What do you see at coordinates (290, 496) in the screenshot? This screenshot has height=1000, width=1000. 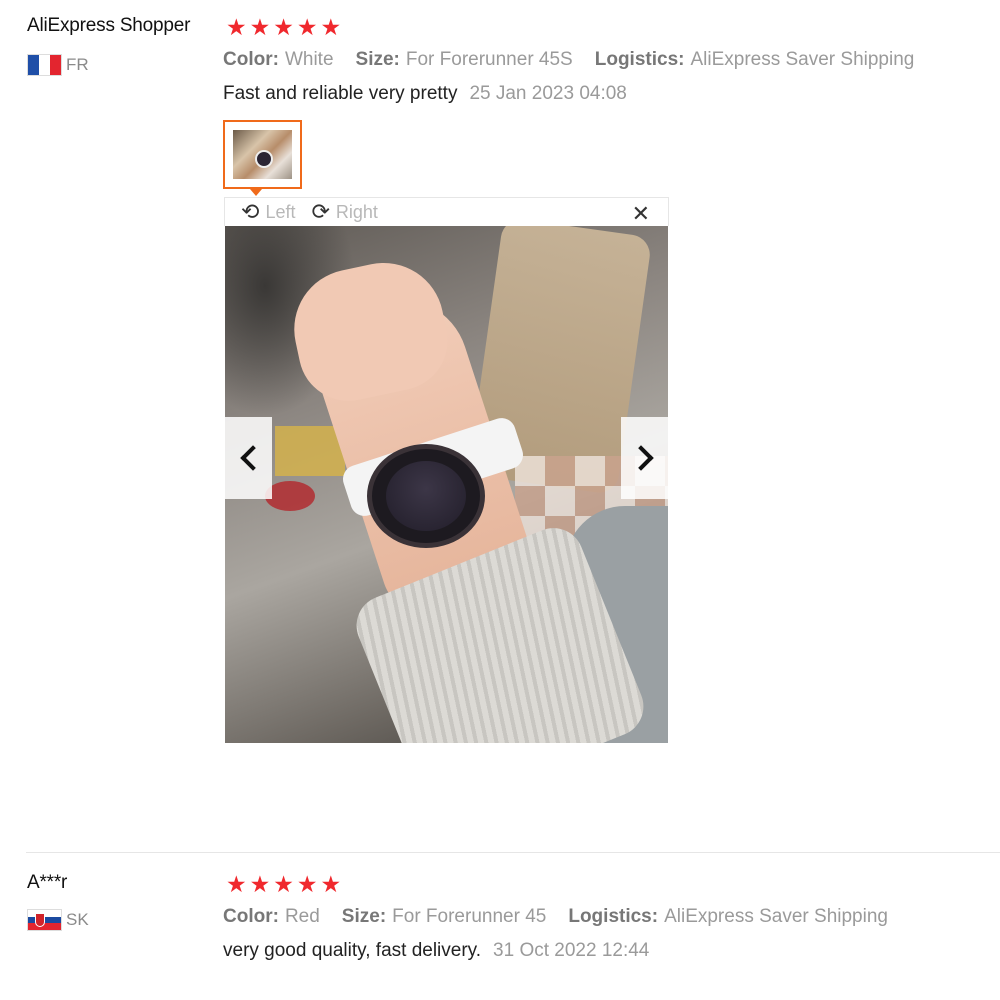 I see `photo-red-patch` at bounding box center [290, 496].